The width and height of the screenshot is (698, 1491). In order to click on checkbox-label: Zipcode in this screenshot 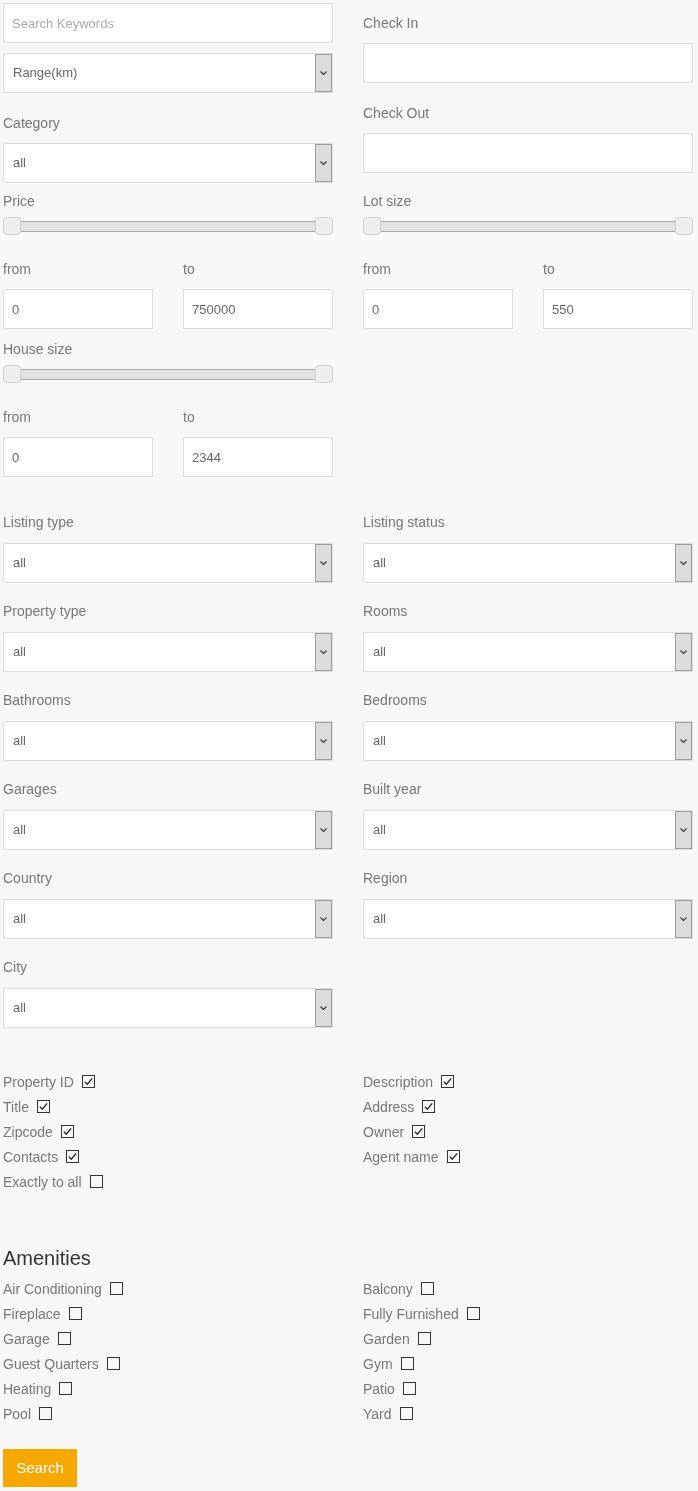, I will do `click(28, 1132)`.